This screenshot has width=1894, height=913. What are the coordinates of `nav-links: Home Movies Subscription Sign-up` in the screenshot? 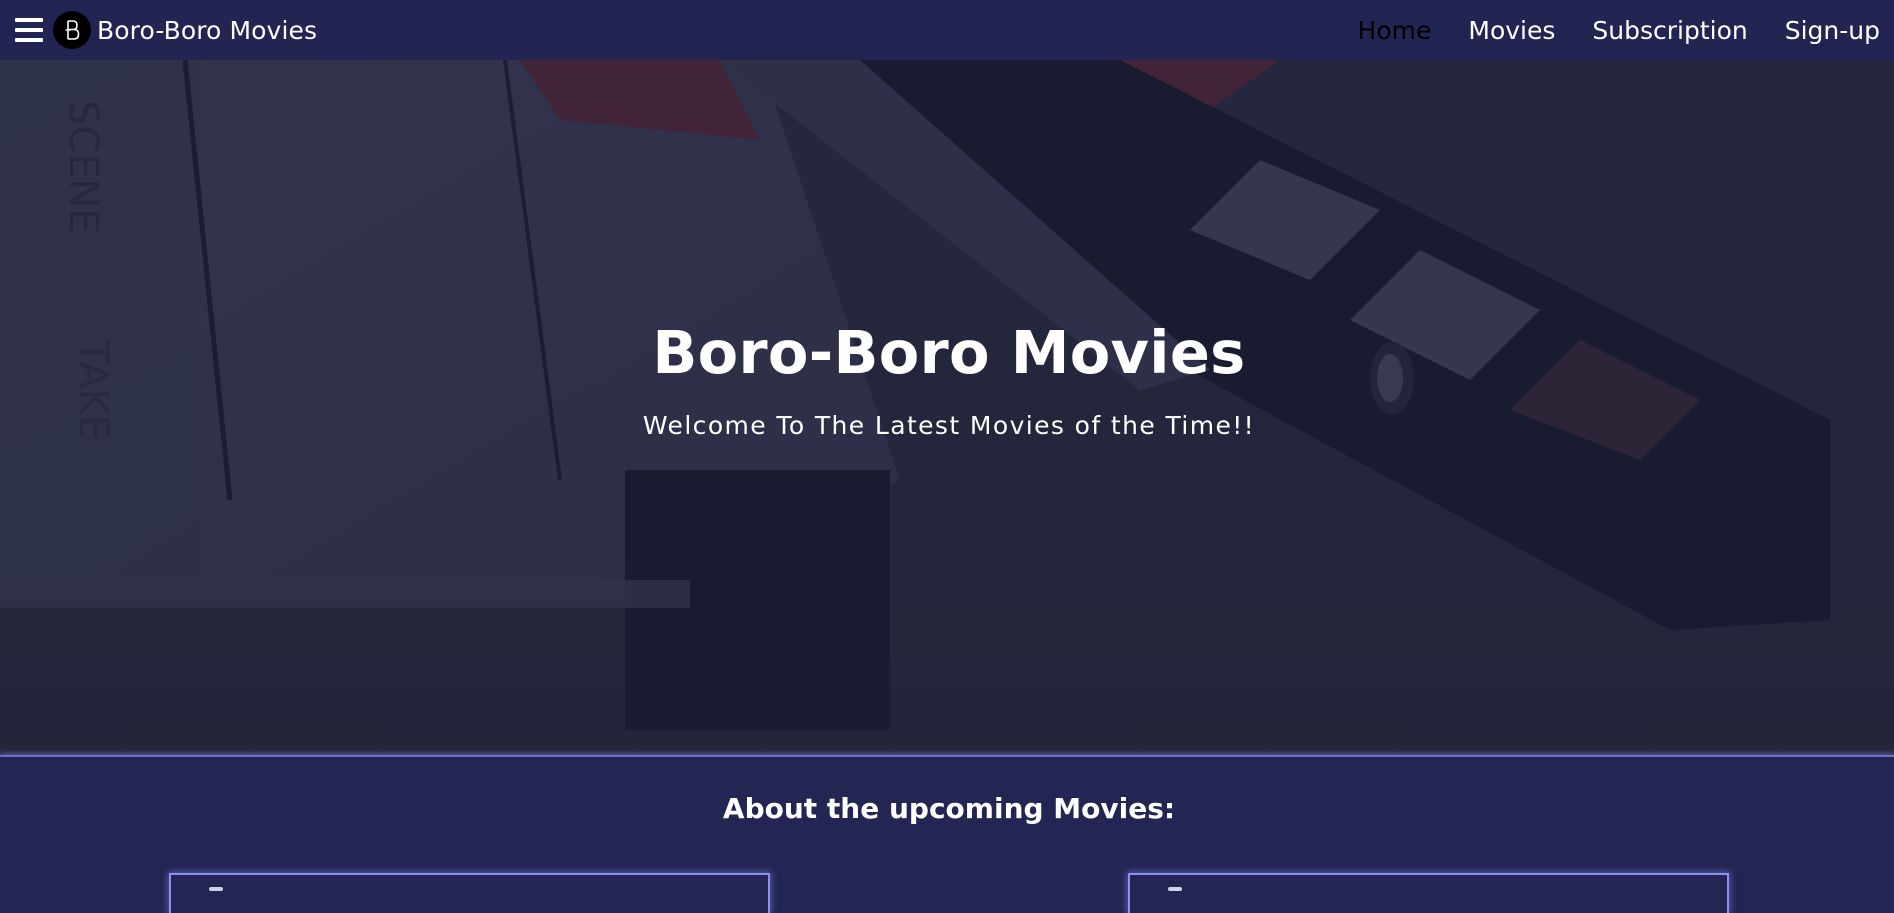 It's located at (1600, 30).